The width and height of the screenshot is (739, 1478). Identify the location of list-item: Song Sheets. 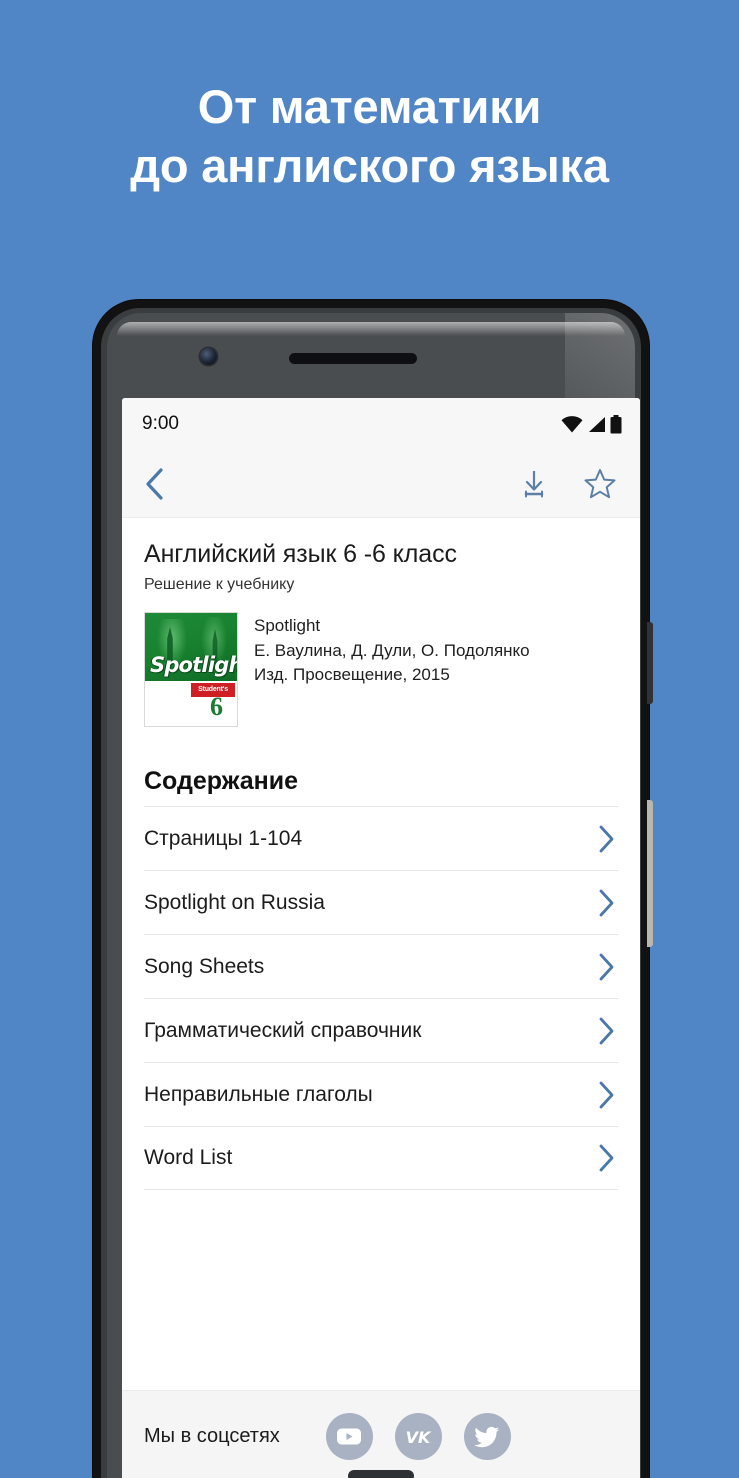
(381, 966).